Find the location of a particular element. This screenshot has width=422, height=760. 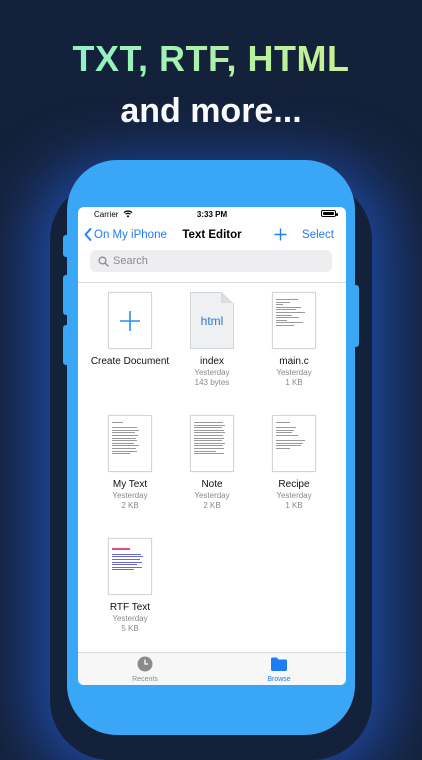

tab-bar: Recents Browse is located at coordinates (212, 668).